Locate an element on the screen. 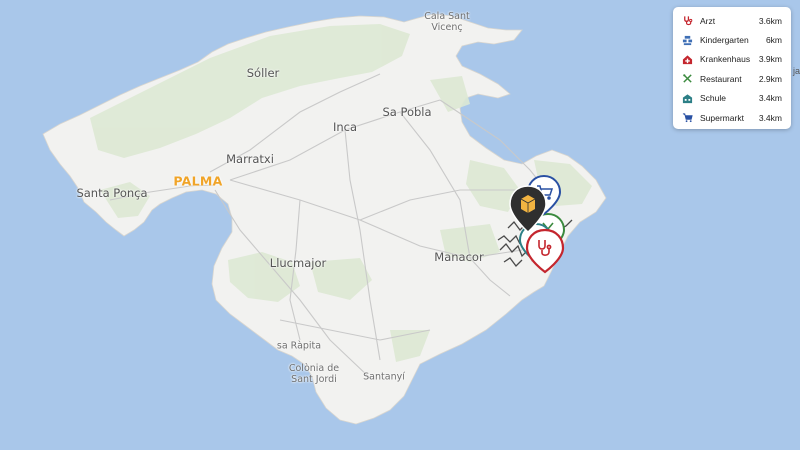 The height and width of the screenshot is (450, 800). legend-item-restaurant: Restaurant 2.9km is located at coordinates (732, 78).